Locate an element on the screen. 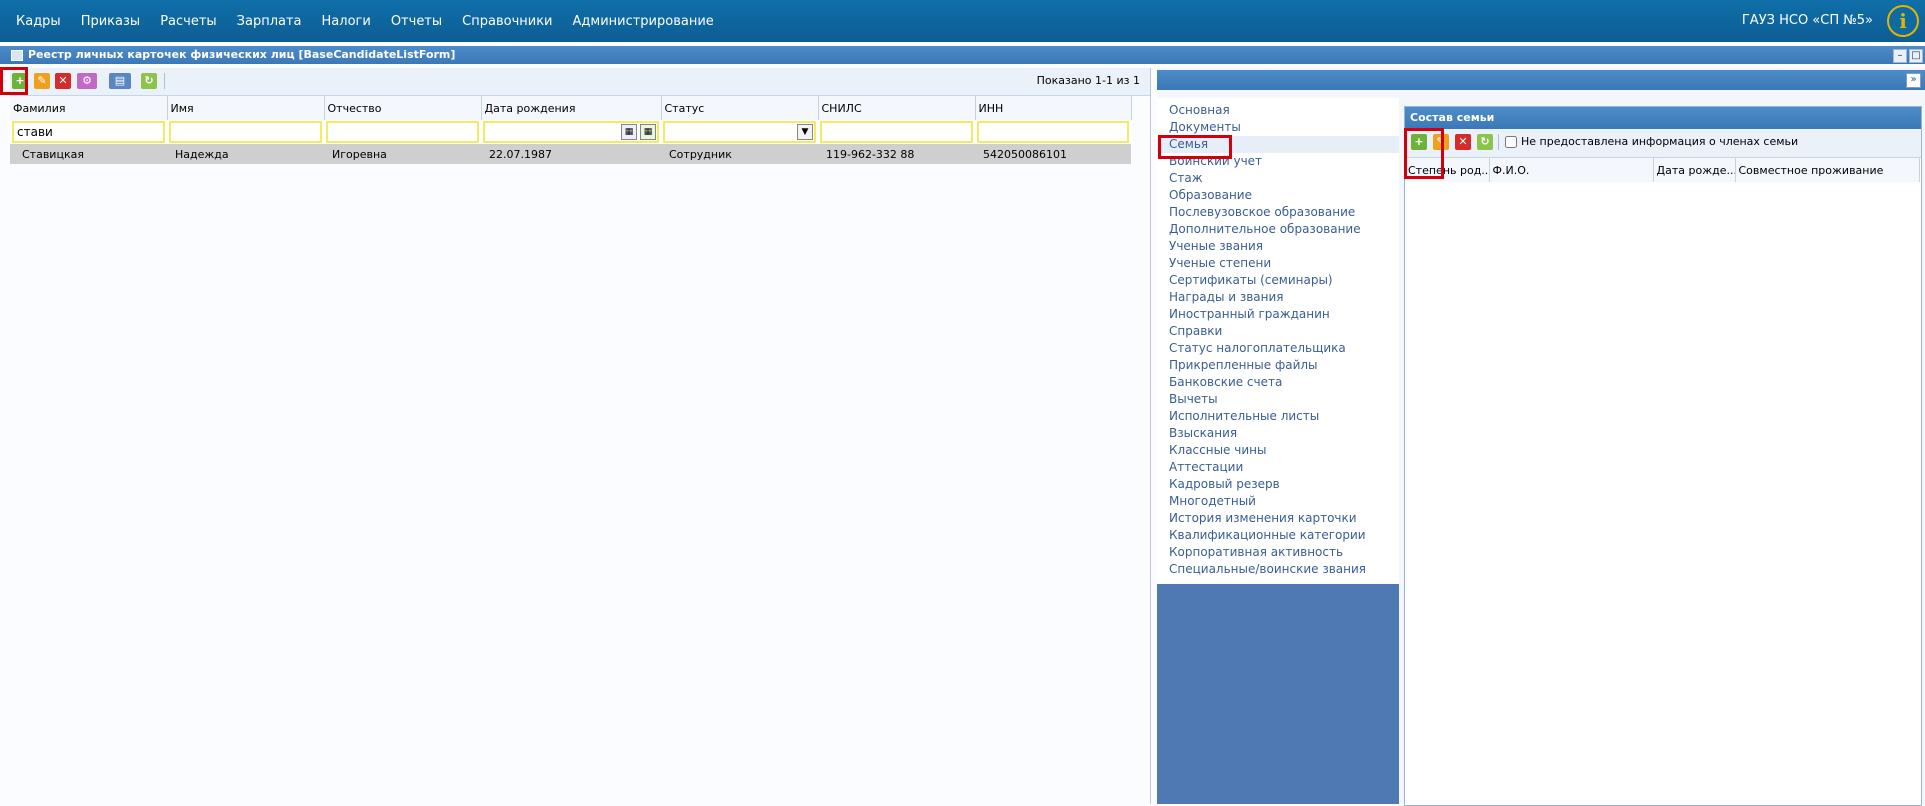 This screenshot has height=806, width=1925. cell-inn: 542050086101 is located at coordinates (1053, 154).